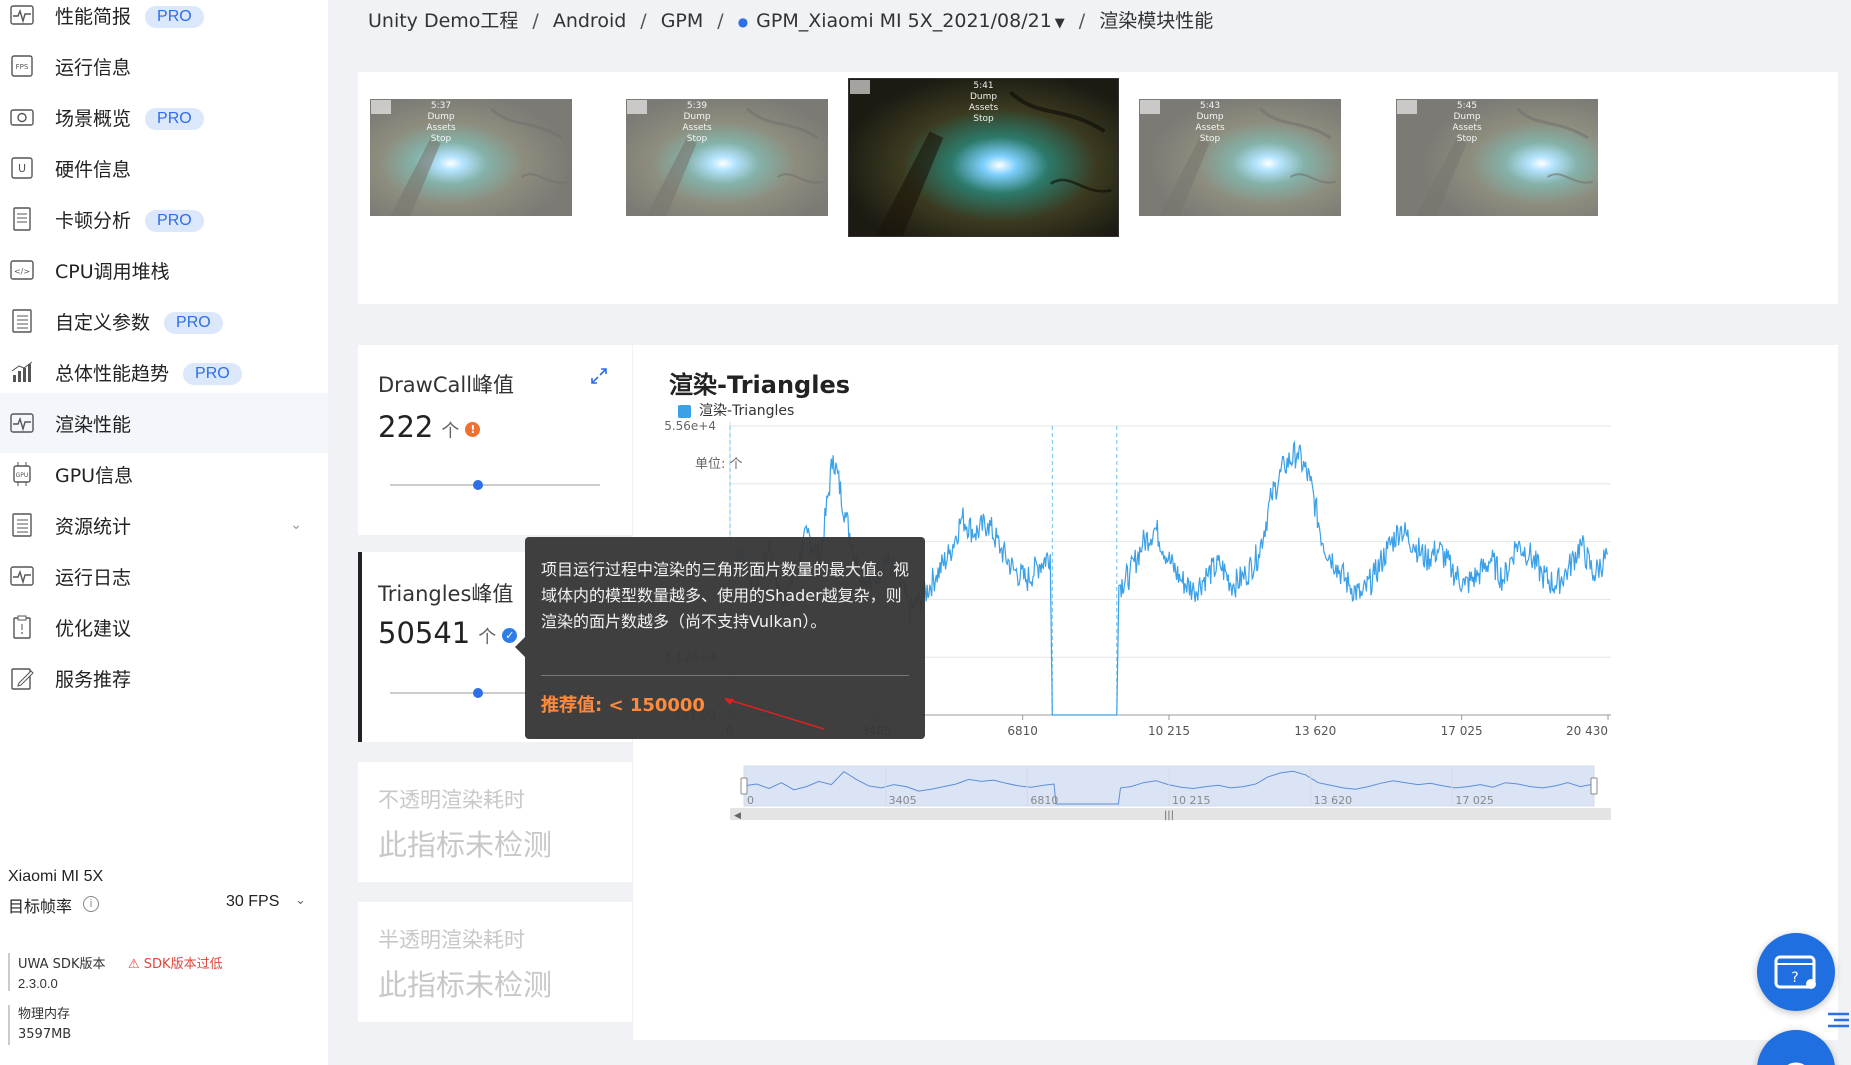 This screenshot has height=1065, width=1851. I want to click on sidebar-item-text: 自定义参数, so click(103, 322).